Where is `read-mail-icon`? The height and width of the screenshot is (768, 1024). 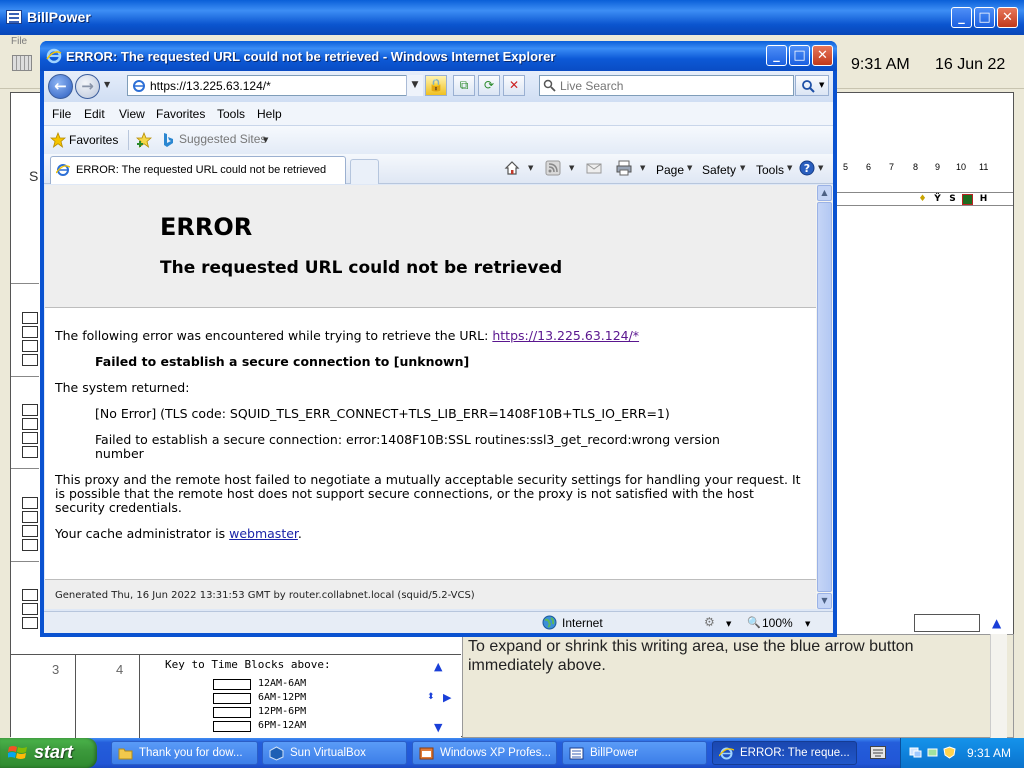
read-mail-icon is located at coordinates (594, 168).